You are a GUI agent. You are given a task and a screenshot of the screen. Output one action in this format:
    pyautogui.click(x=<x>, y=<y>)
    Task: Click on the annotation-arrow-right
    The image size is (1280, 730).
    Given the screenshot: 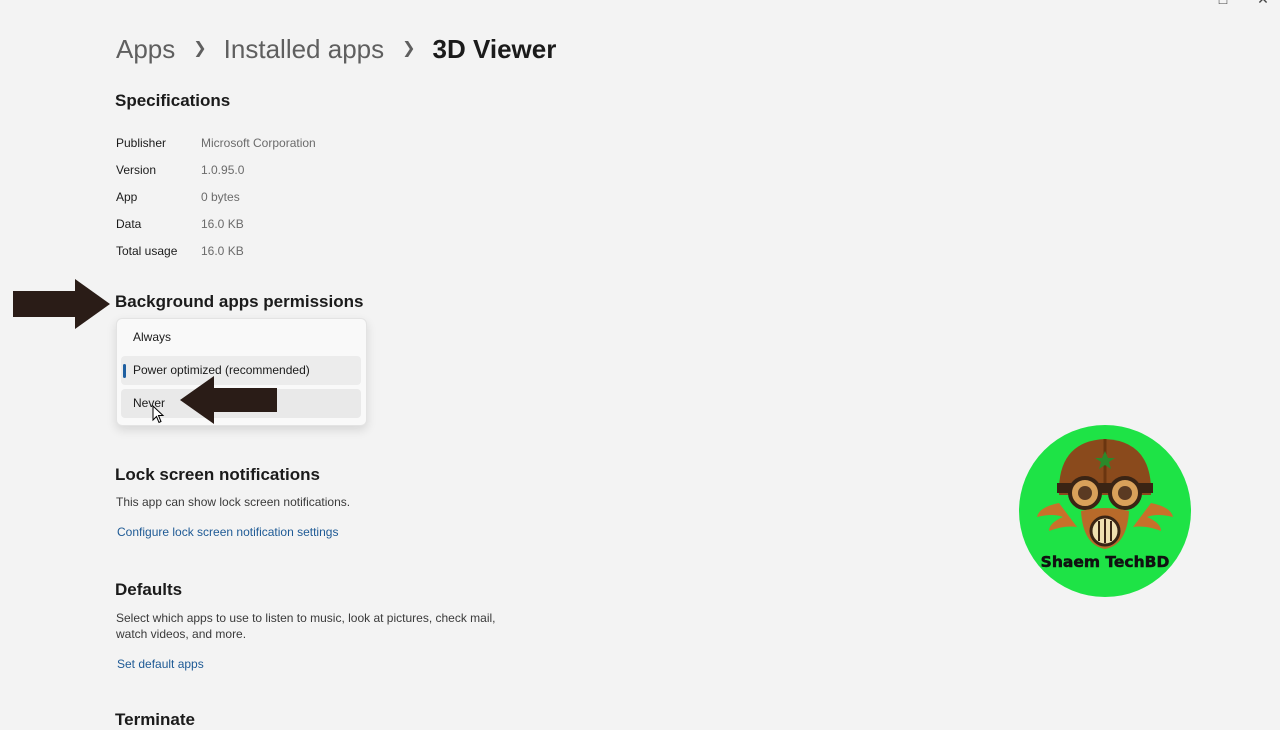 What is the action you would take?
    pyautogui.click(x=61, y=304)
    